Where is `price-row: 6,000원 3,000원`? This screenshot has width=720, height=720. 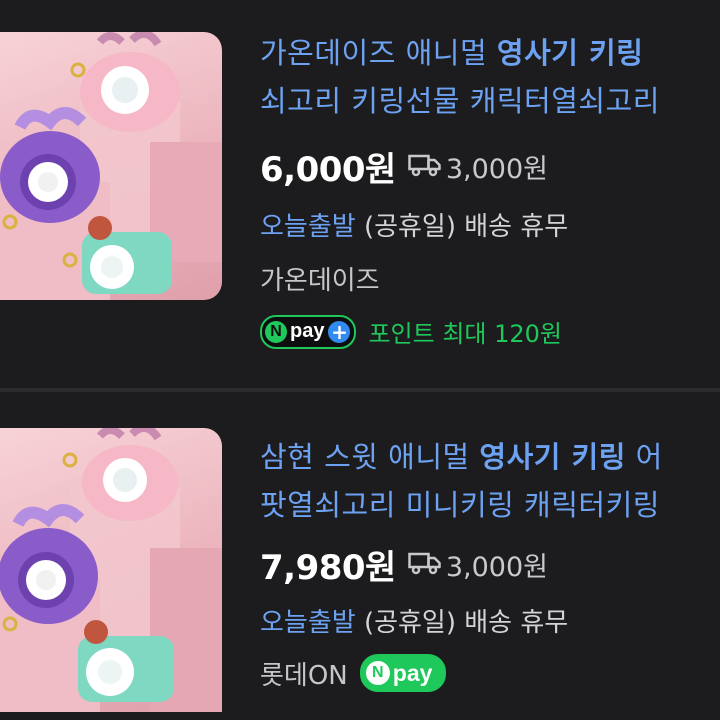 price-row: 6,000원 3,000원 is located at coordinates (404, 166).